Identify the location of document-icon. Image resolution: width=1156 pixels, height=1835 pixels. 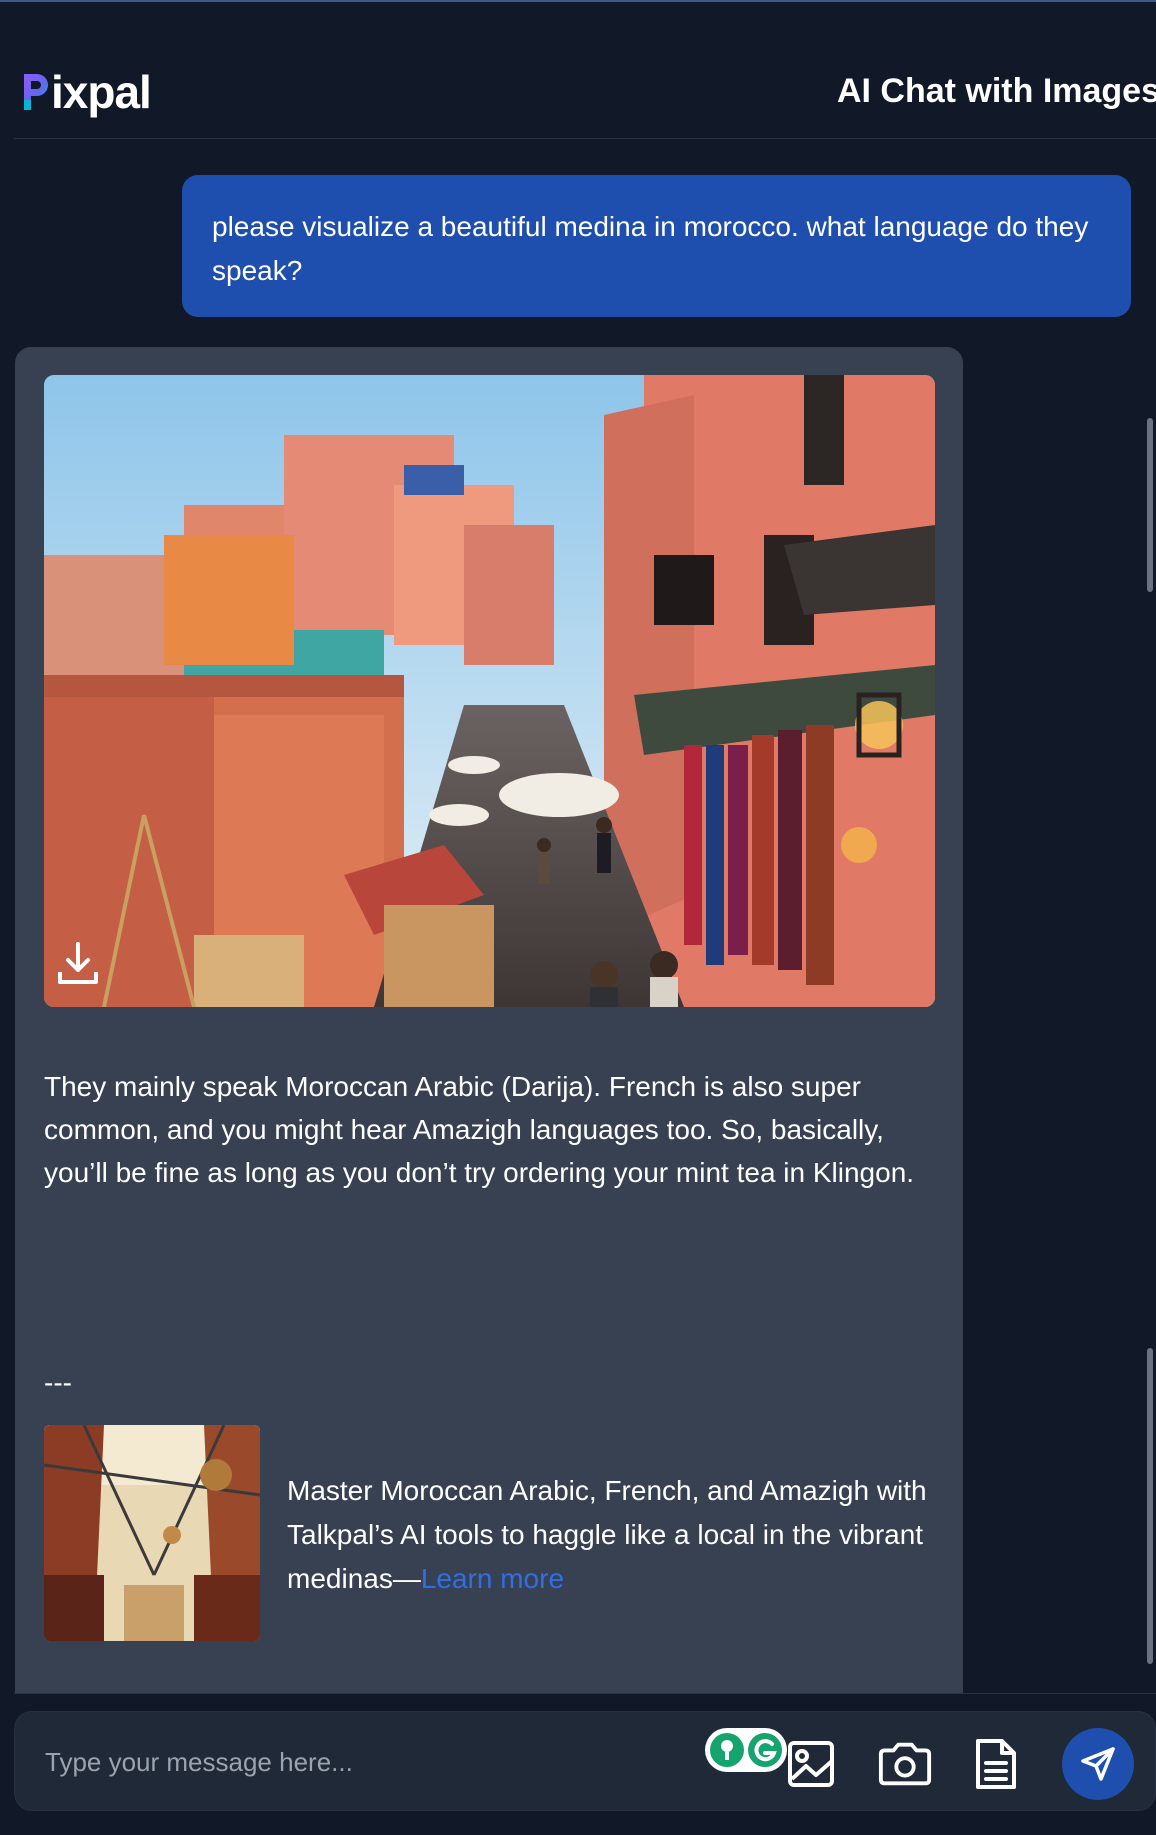
(996, 1764).